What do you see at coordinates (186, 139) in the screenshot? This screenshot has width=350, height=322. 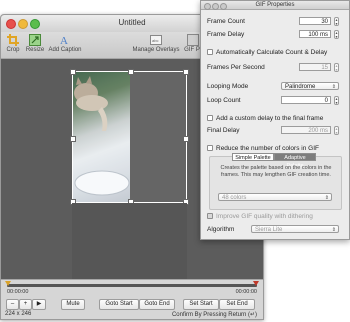 I see `crop-handle-right` at bounding box center [186, 139].